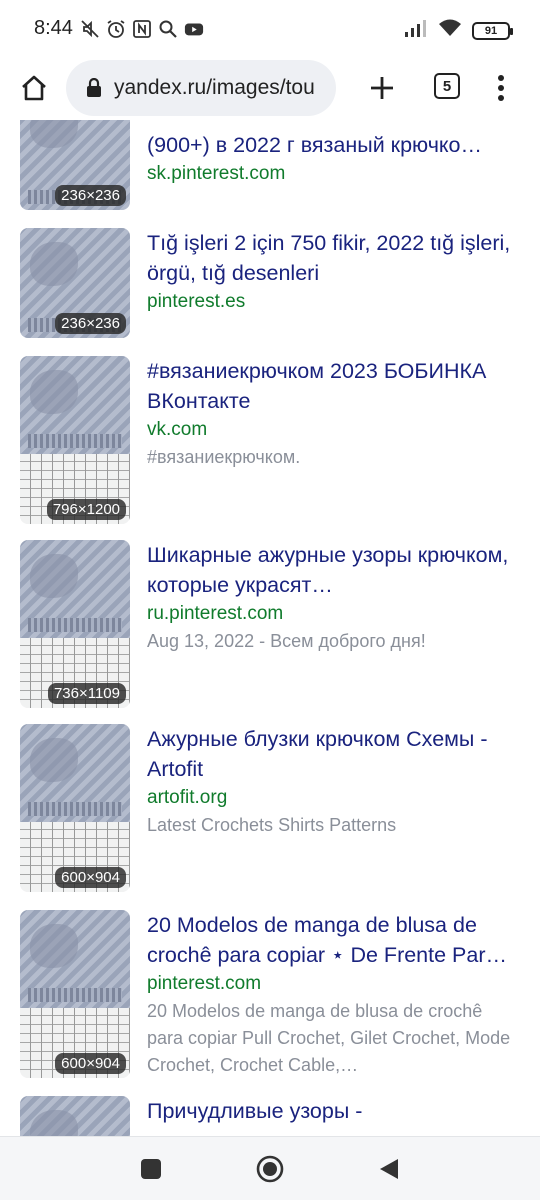 This screenshot has height=1200, width=540. I want to click on system-nav-bar, so click(270, 1168).